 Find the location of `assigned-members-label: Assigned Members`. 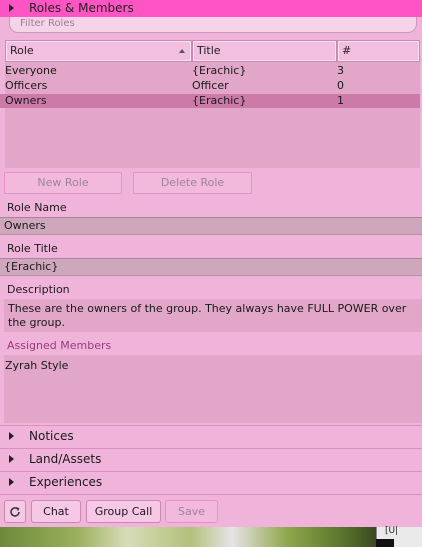

assigned-members-label: Assigned Members is located at coordinates (59, 345).